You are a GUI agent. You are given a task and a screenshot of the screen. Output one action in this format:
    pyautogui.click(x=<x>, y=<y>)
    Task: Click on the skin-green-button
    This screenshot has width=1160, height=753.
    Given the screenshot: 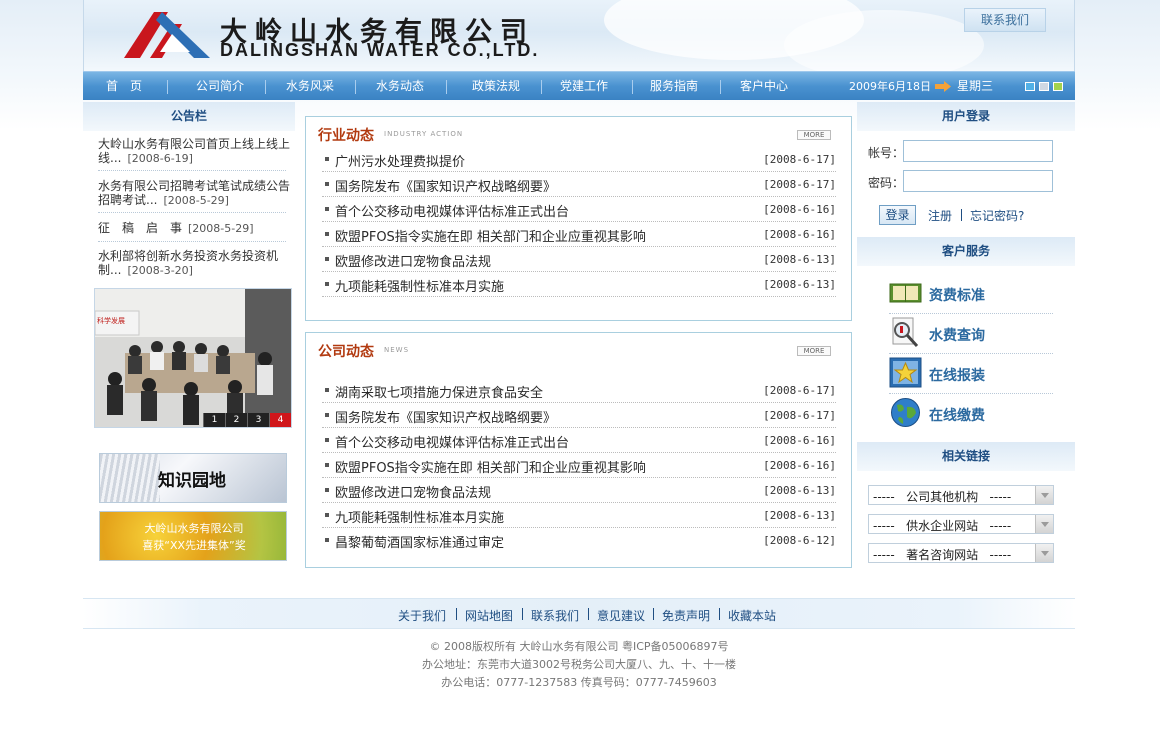 What is the action you would take?
    pyautogui.click(x=1058, y=86)
    